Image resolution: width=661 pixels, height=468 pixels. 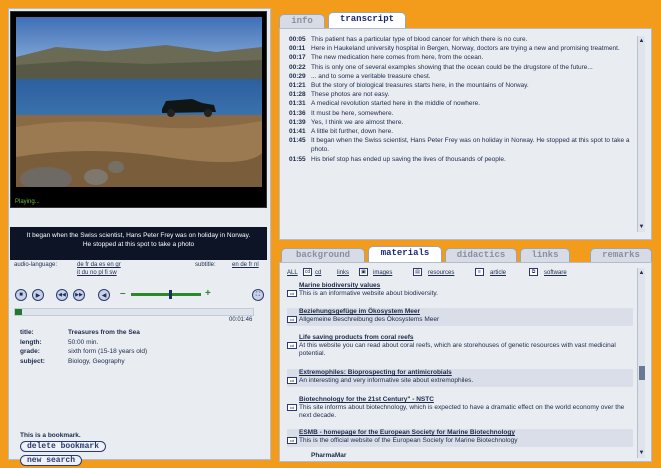 I want to click on filter-images: images, so click(x=382, y=273).